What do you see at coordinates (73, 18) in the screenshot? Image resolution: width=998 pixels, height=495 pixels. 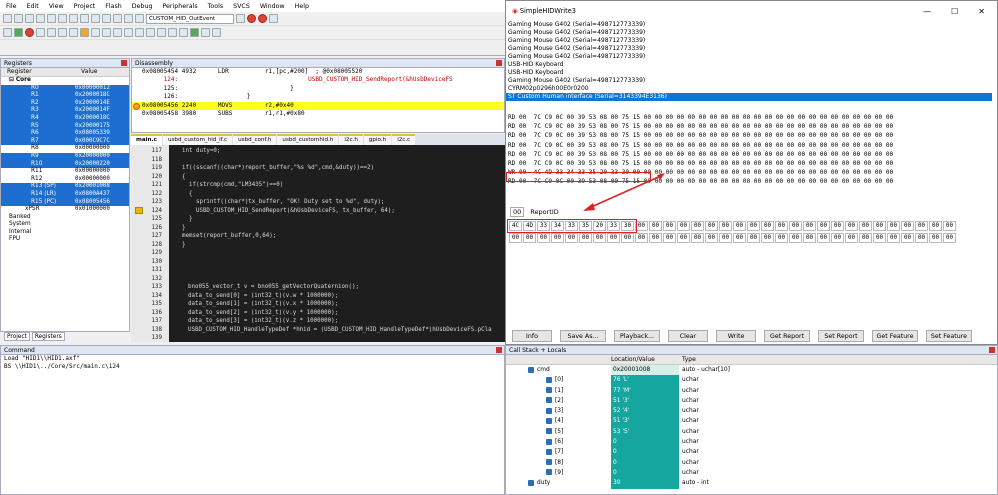 I see `paste-icon` at bounding box center [73, 18].